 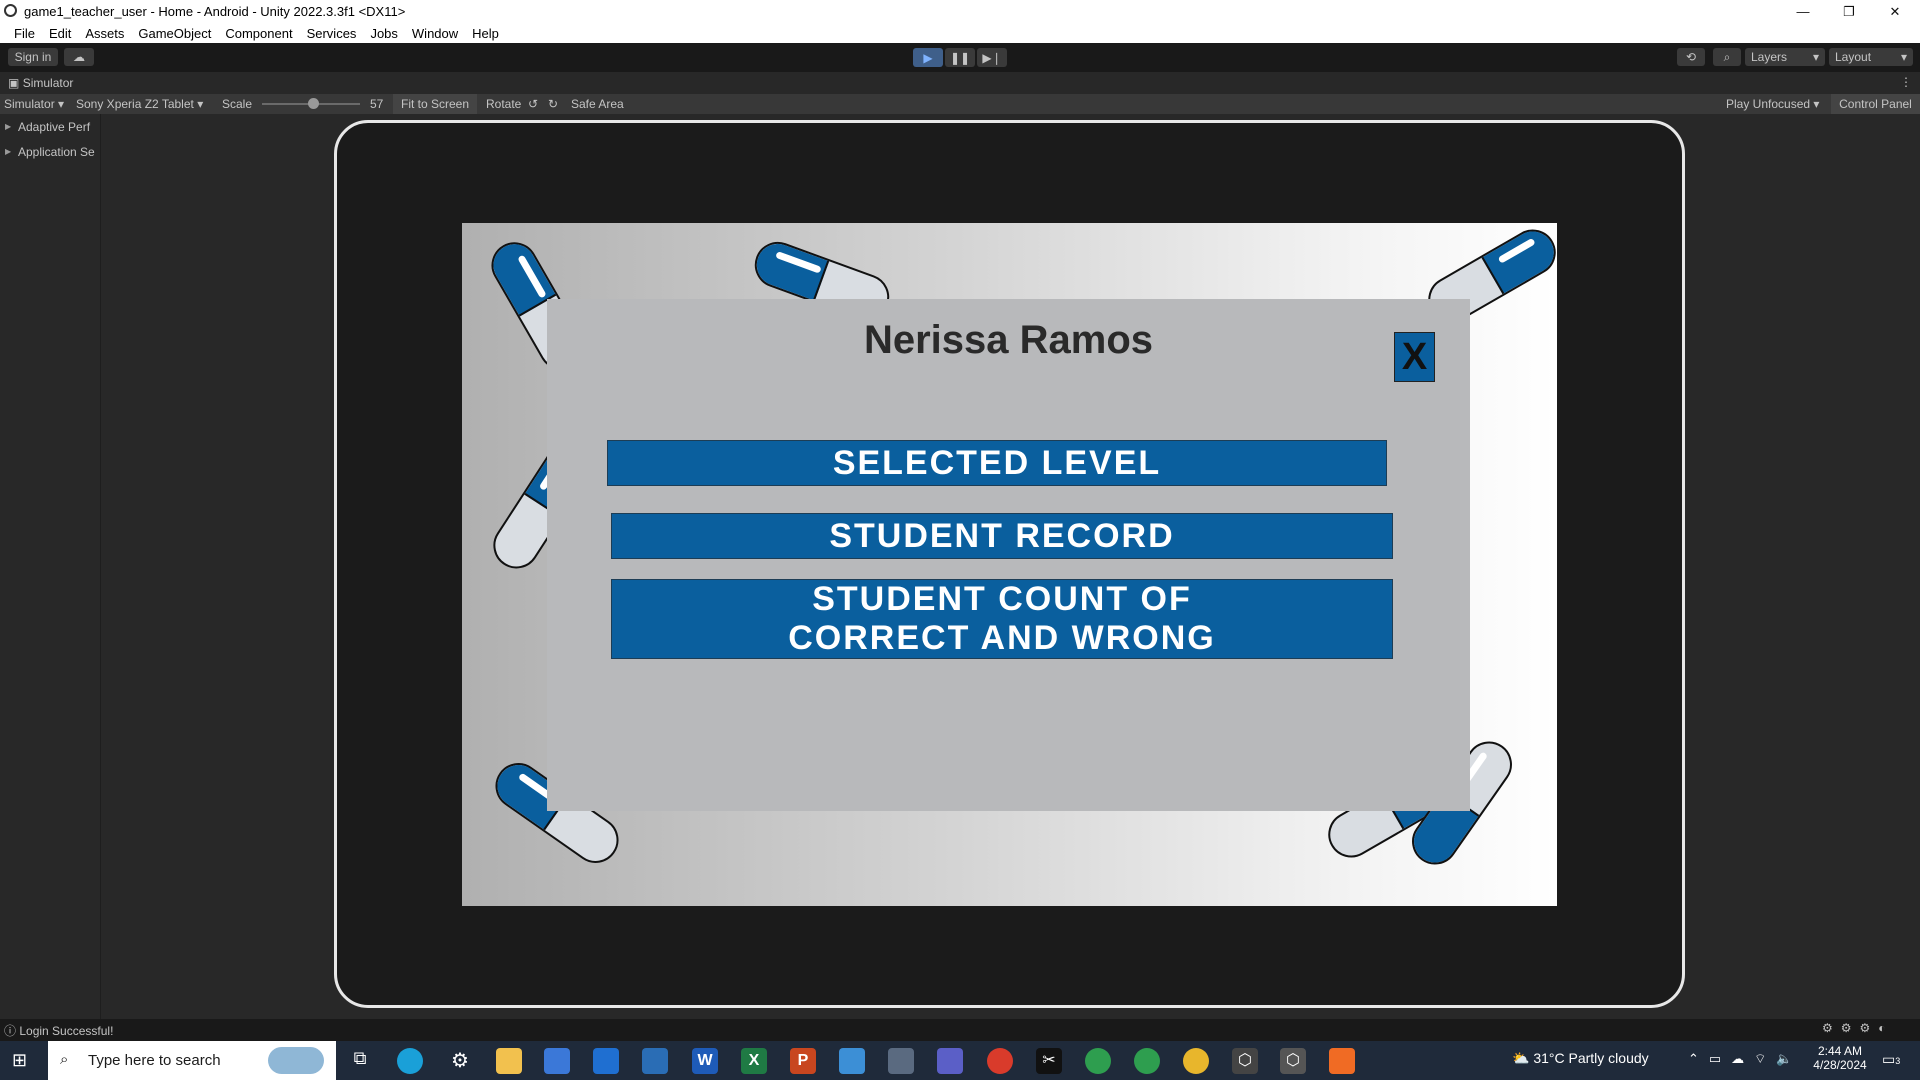 I want to click on layers-label: Layers, so click(x=1769, y=57).